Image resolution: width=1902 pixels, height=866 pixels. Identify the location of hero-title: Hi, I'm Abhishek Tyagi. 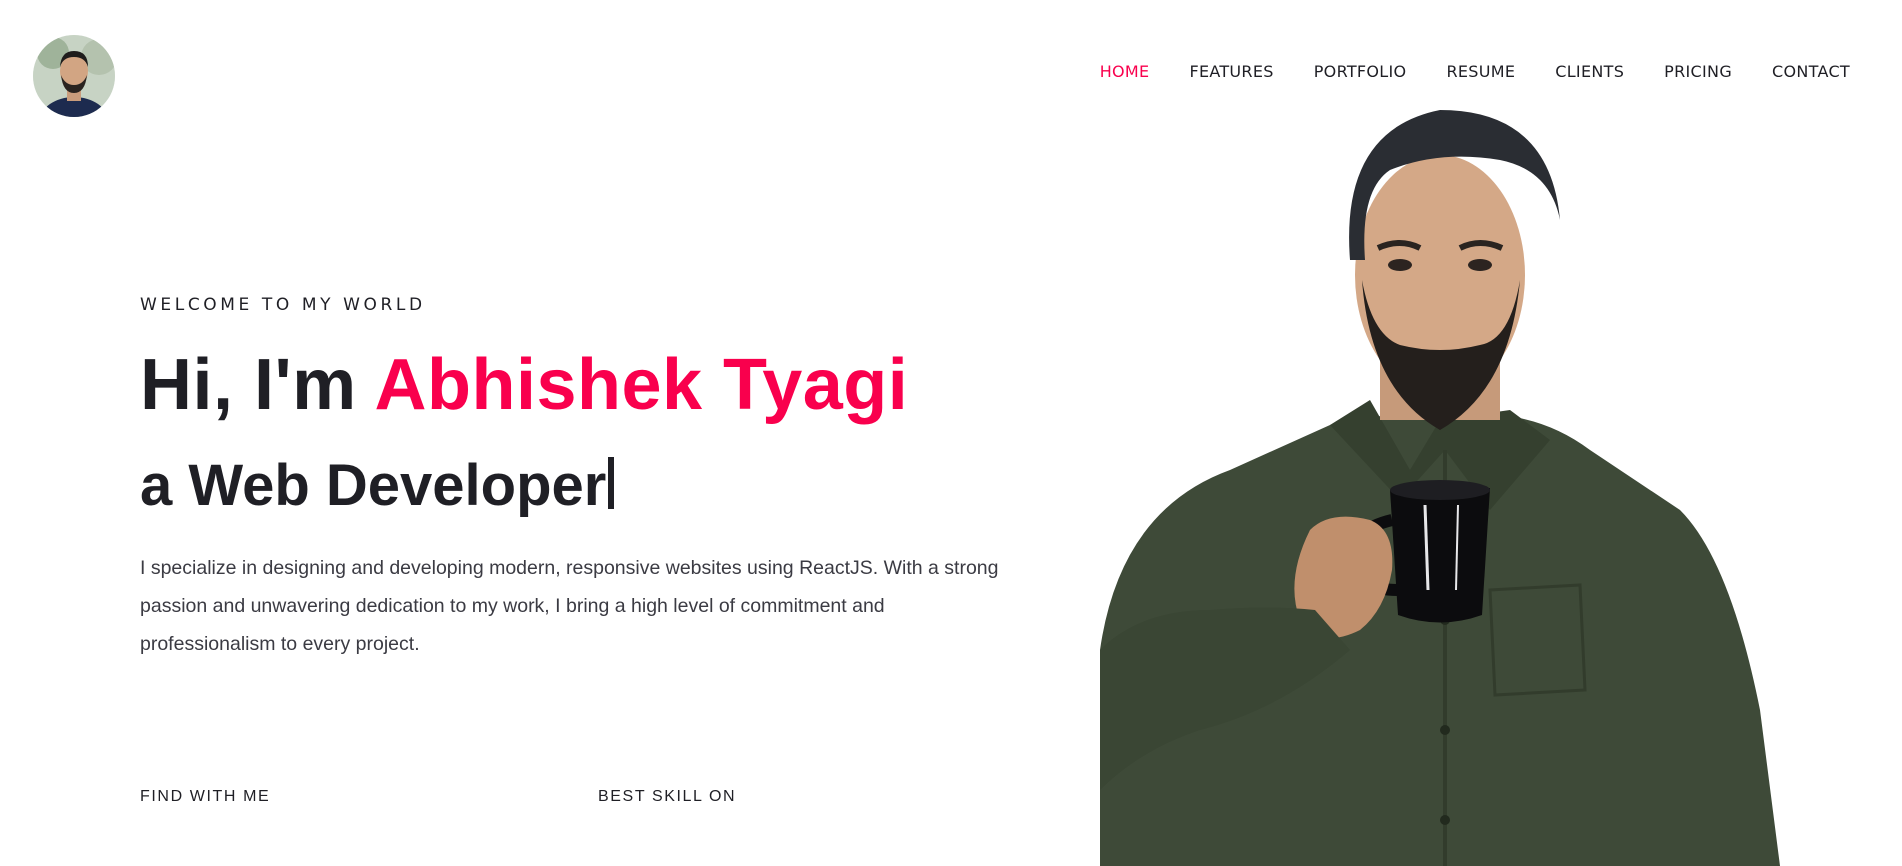
(580, 385).